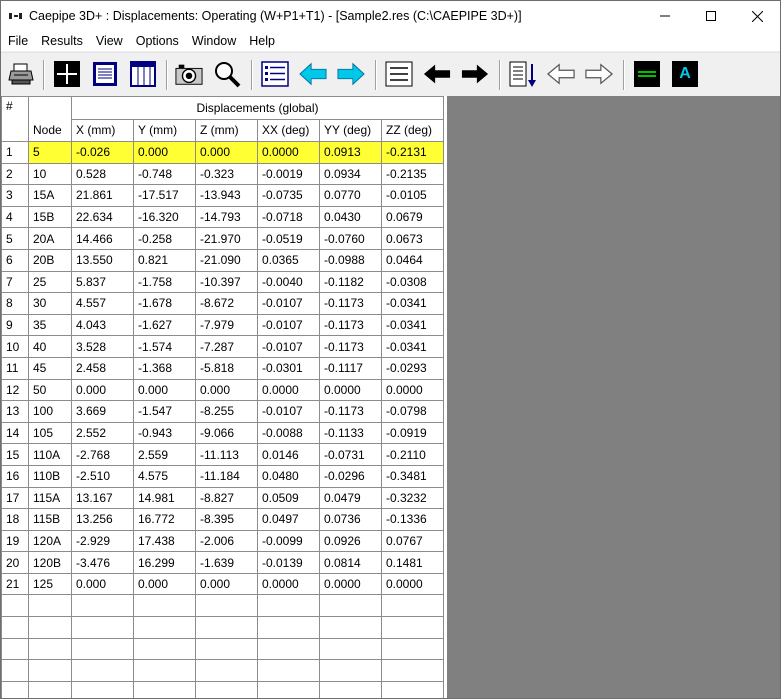 This screenshot has width=781, height=699. I want to click on table-cell: 17.438, so click(164, 541).